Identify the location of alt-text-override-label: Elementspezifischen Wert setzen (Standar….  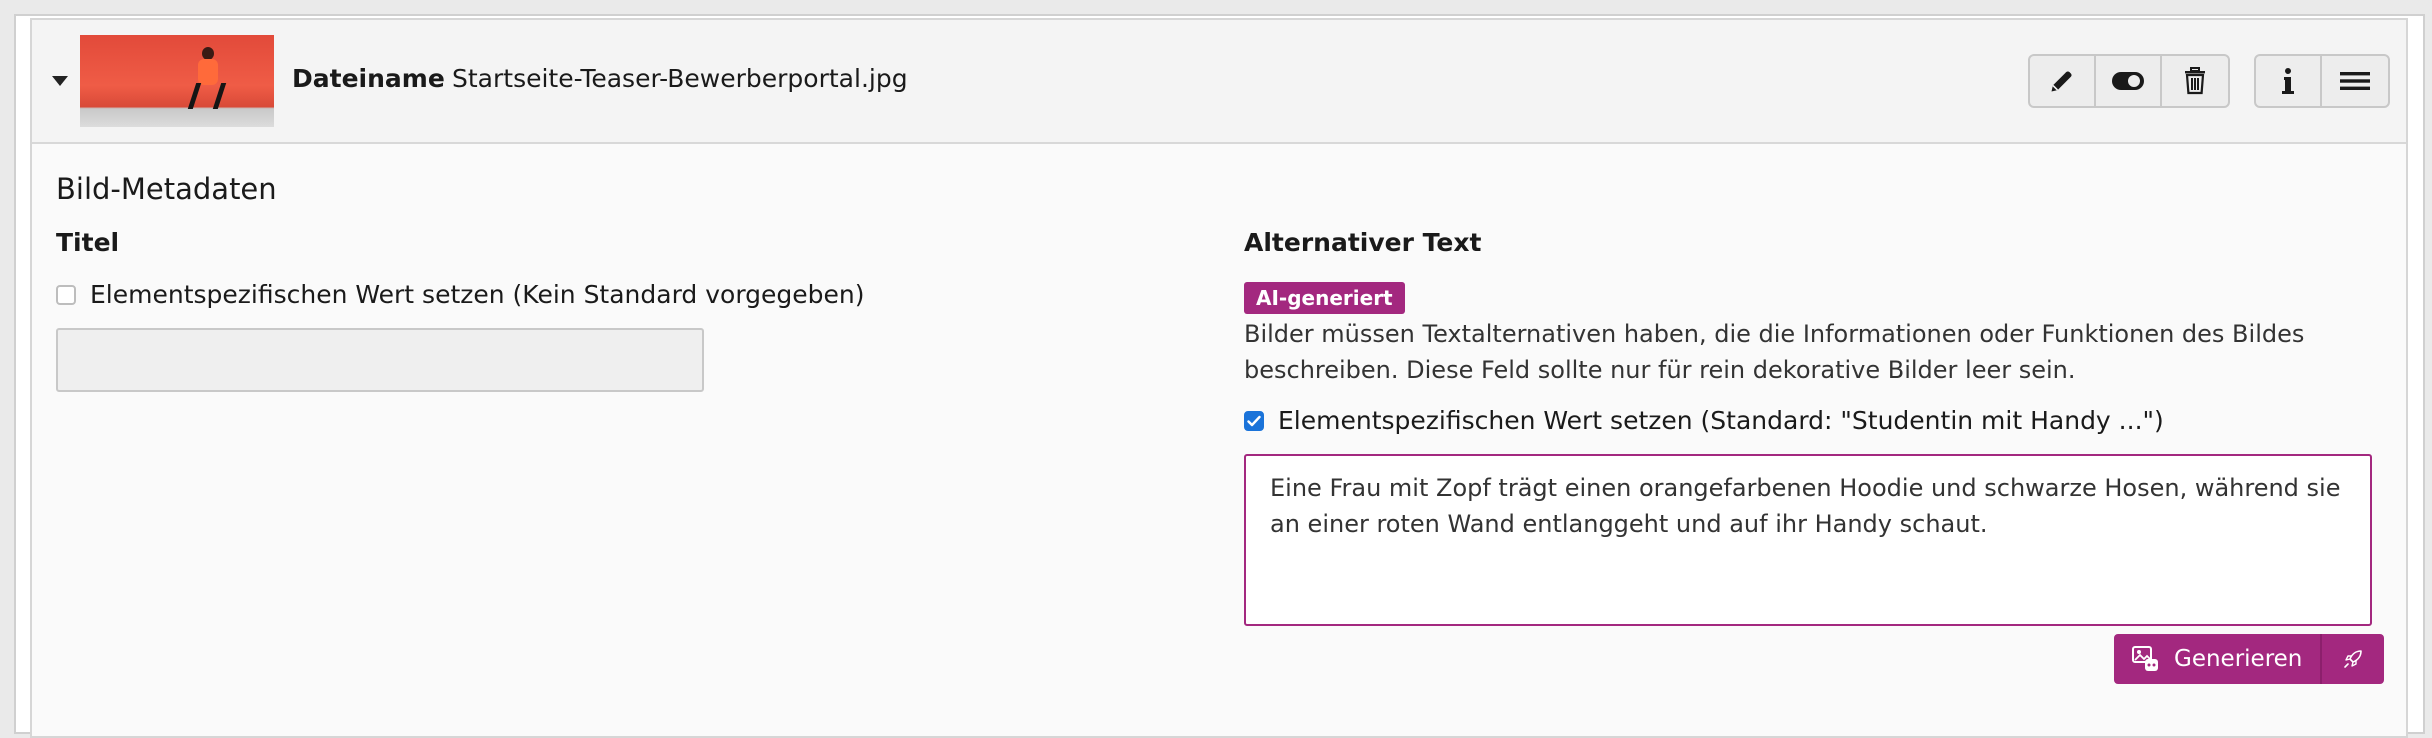
(1721, 420).